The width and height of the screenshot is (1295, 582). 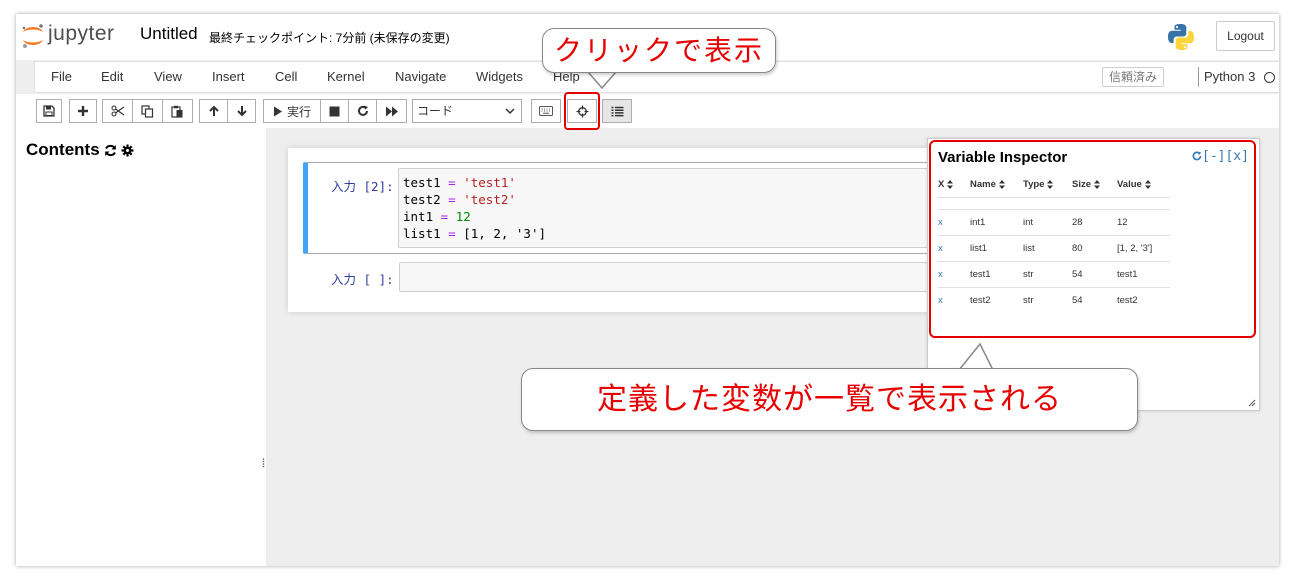 I want to click on python-logo-icon, so click(x=1181, y=37).